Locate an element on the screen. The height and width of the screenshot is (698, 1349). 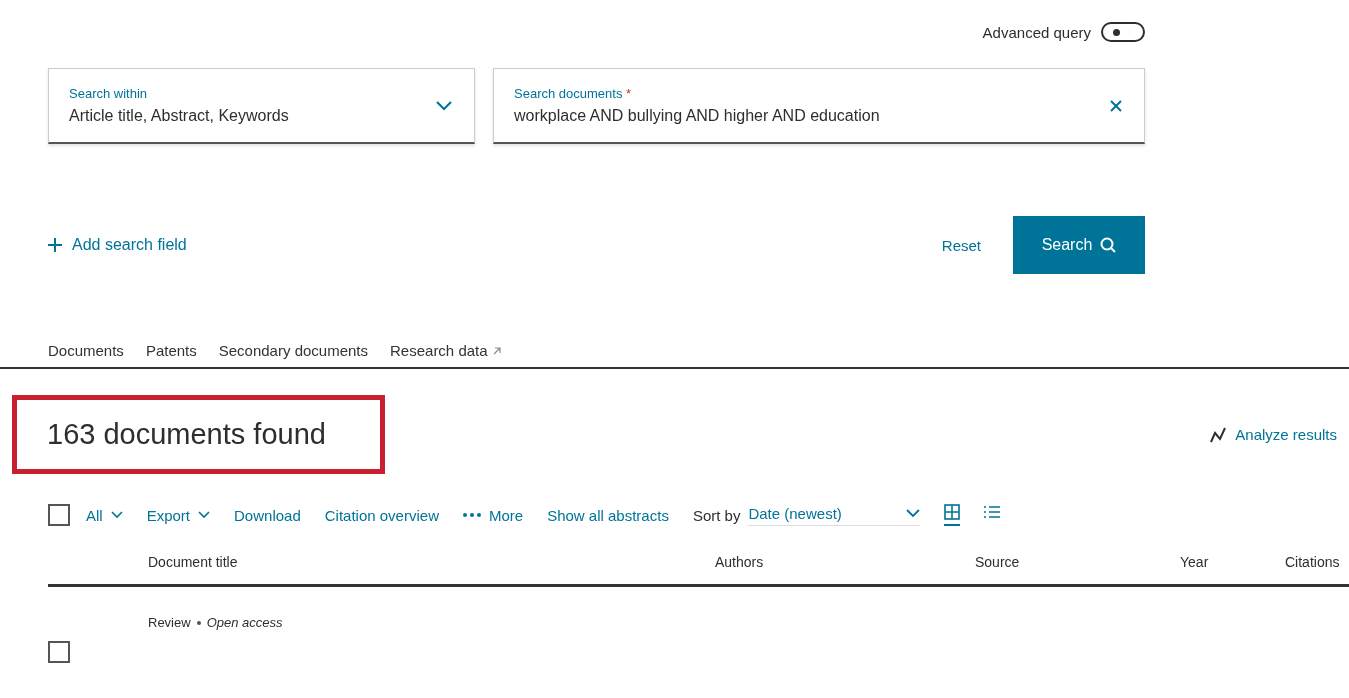
export-dropdown: Export is located at coordinates (178, 515).